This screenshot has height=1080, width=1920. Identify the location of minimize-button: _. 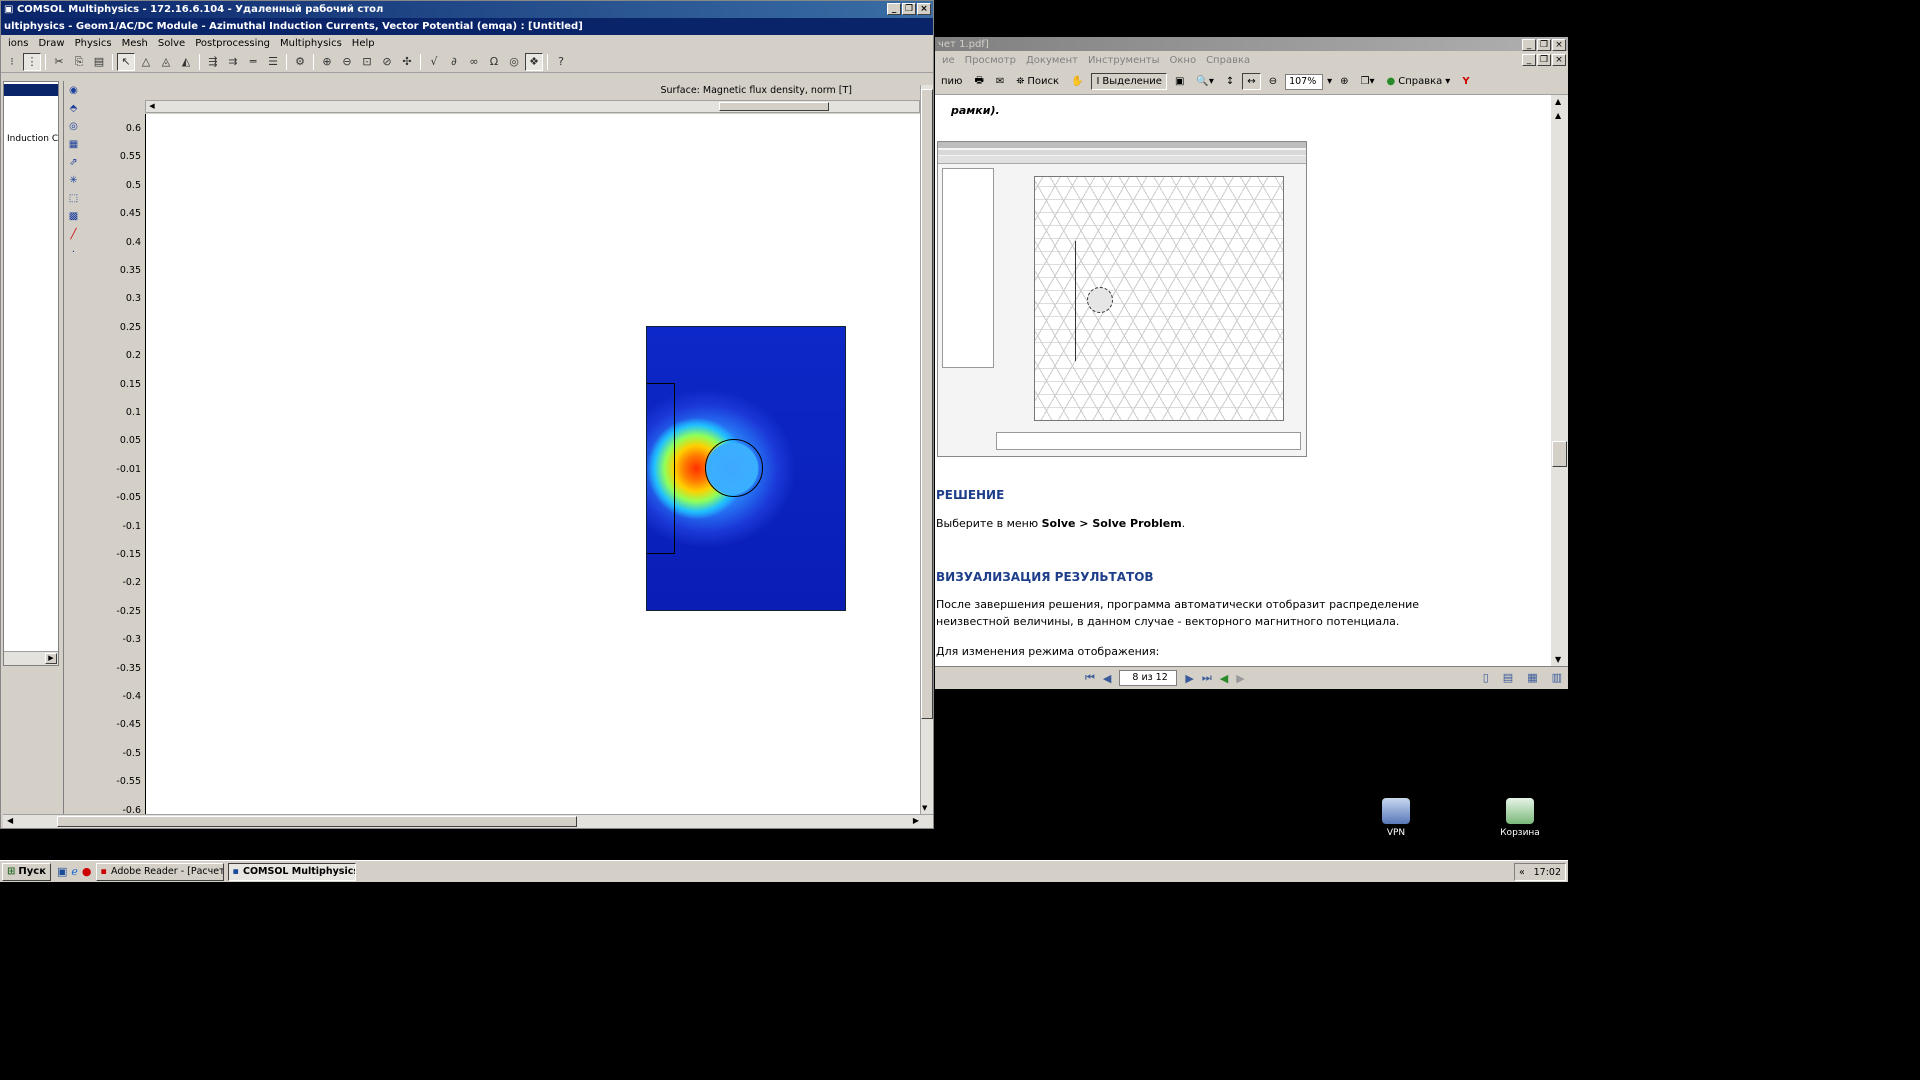
(894, 9).